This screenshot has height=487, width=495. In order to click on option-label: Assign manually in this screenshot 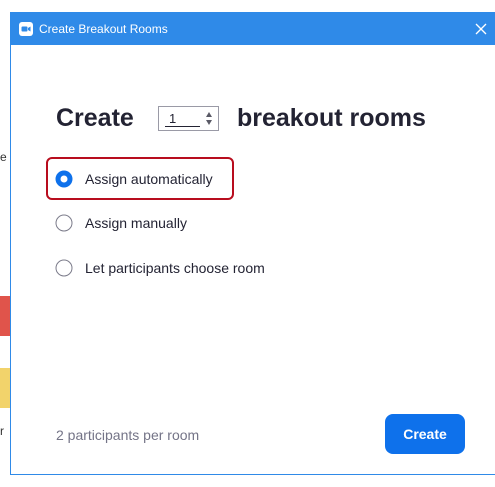, I will do `click(136, 223)`.